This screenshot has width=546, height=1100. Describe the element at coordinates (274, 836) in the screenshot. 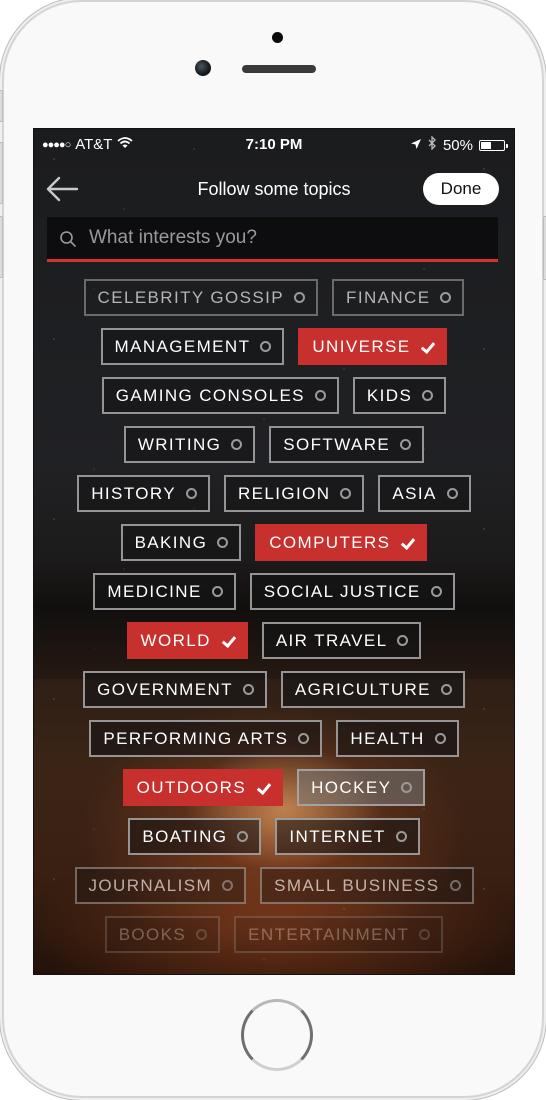

I see `topic-row: BOATING INTERNET` at that location.